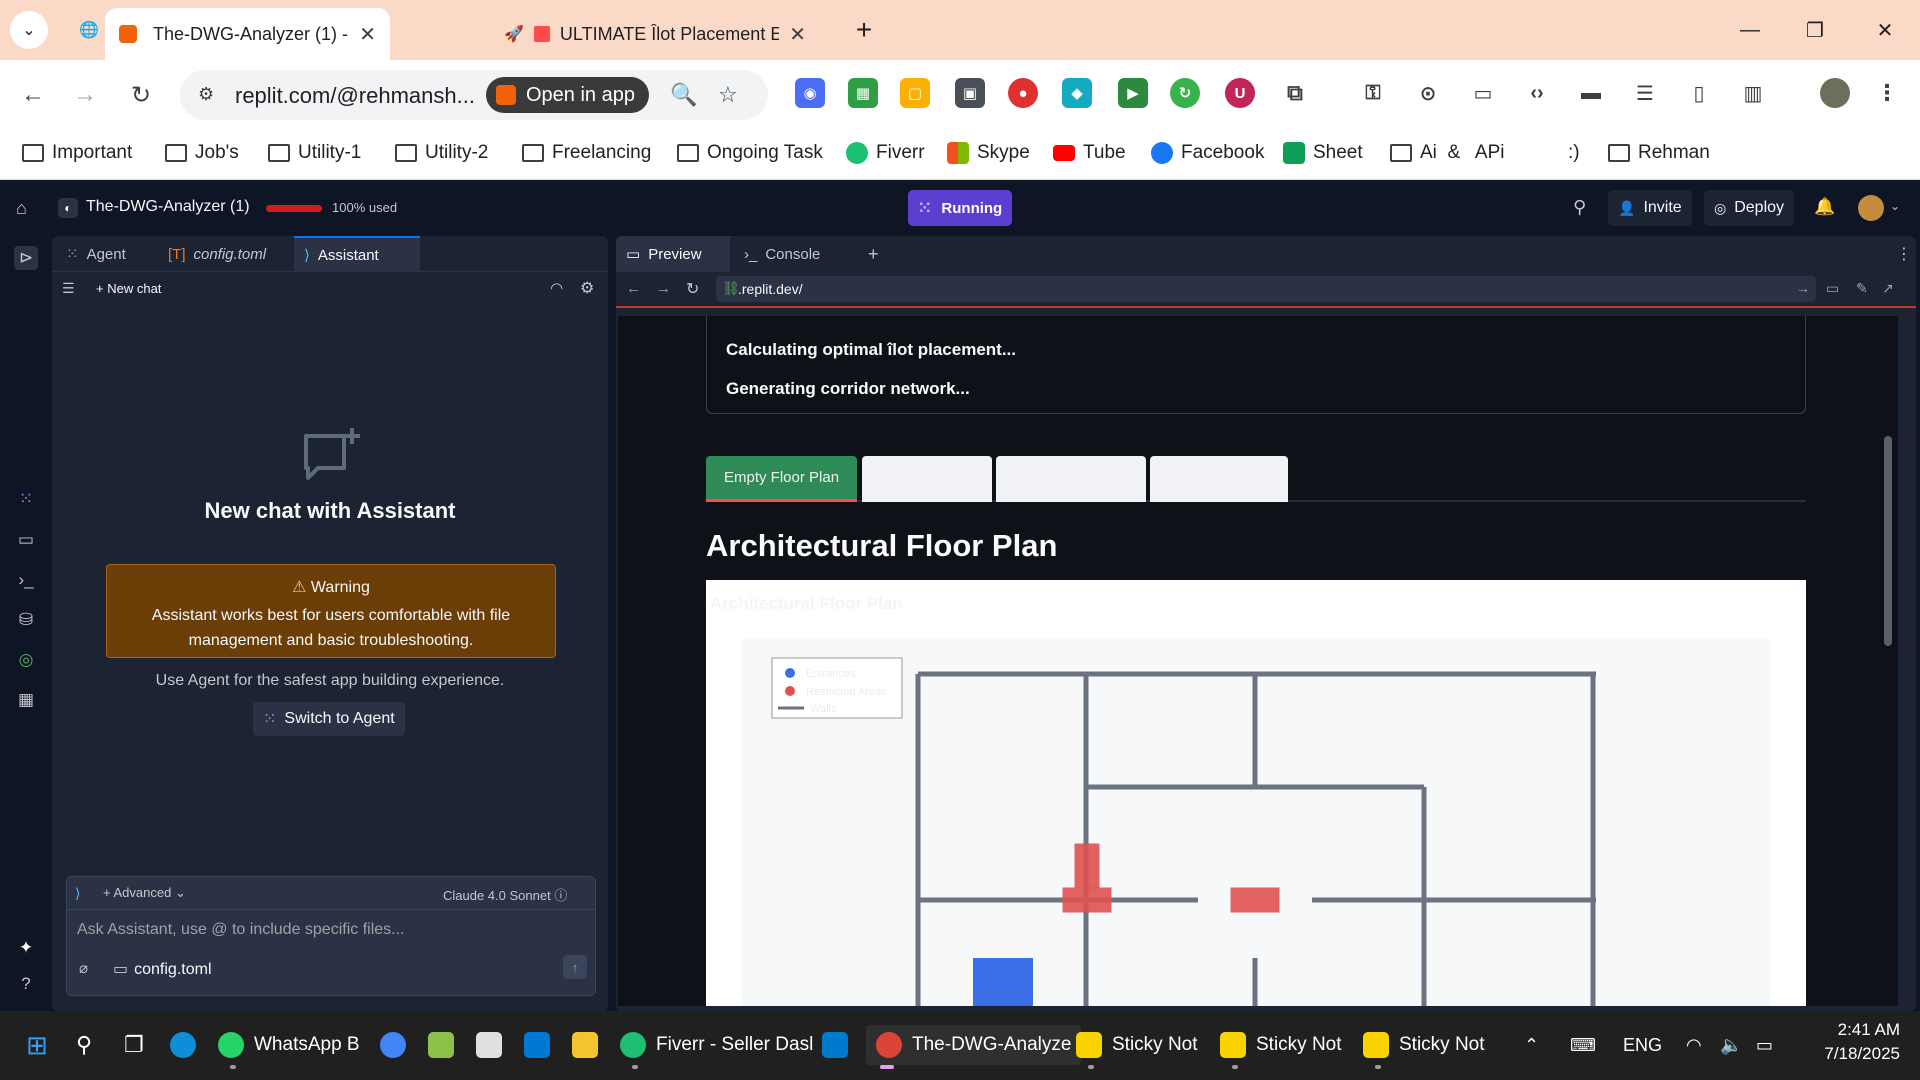 This screenshot has height=1080, width=1920. What do you see at coordinates (1531, 1045) in the screenshot?
I see `chevron-up-icon: ⌃` at bounding box center [1531, 1045].